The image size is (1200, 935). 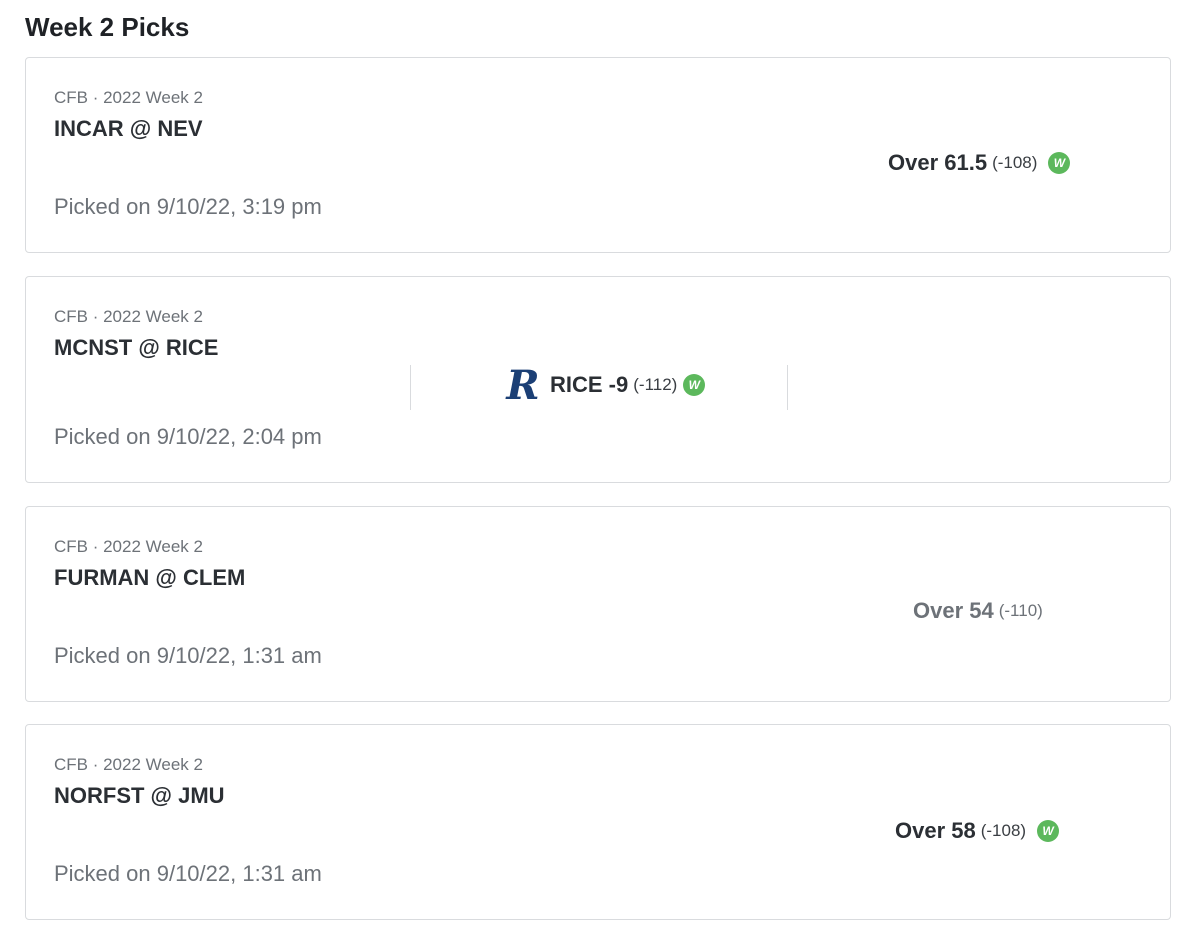 What do you see at coordinates (977, 831) in the screenshot?
I see `pick-selection: Over 58 (-108) W` at bounding box center [977, 831].